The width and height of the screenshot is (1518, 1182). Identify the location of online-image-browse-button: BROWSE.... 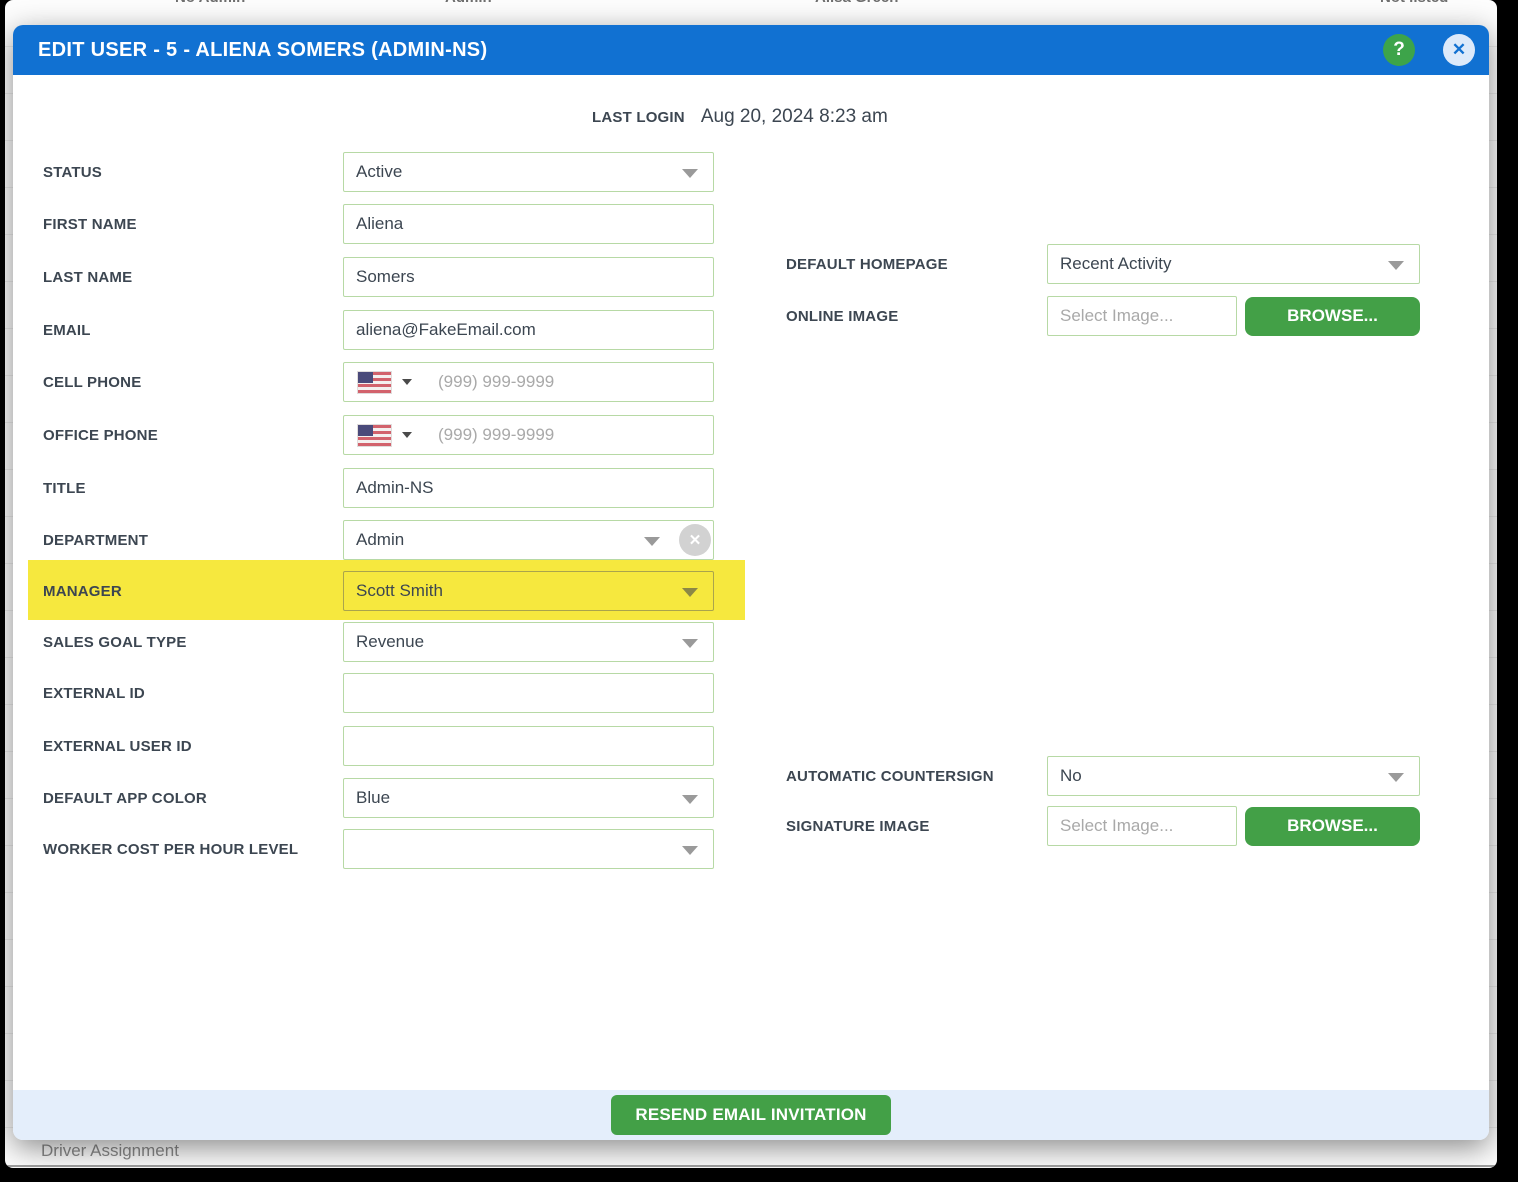
(1332, 316).